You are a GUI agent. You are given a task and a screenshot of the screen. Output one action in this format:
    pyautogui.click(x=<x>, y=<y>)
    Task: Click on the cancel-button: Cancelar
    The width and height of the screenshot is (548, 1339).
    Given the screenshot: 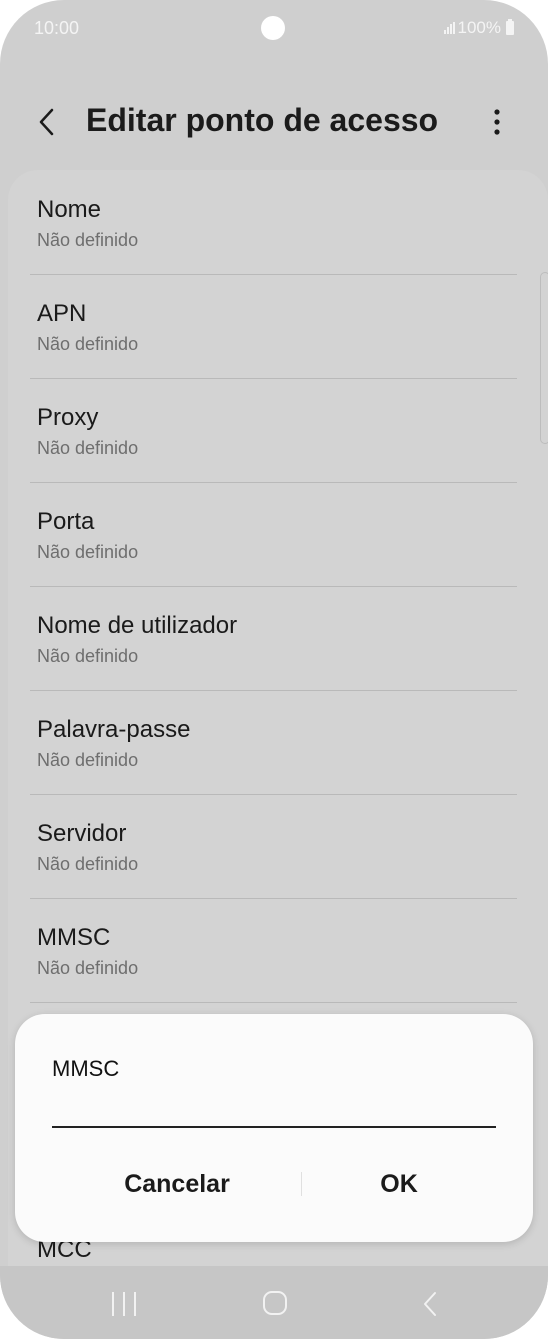 What is the action you would take?
    pyautogui.click(x=177, y=1184)
    